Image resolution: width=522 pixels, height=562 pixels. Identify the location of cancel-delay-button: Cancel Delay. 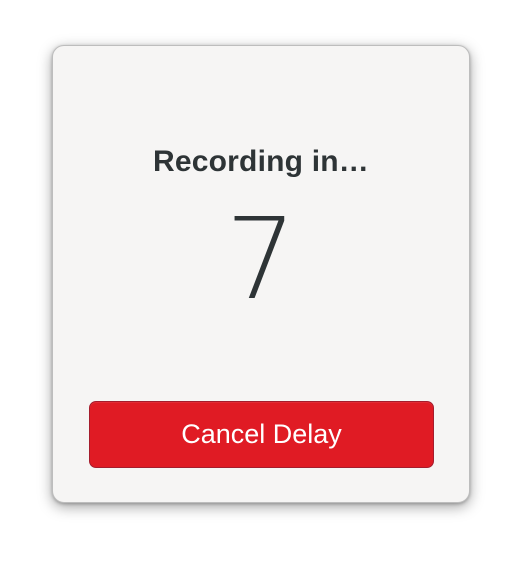
(261, 434).